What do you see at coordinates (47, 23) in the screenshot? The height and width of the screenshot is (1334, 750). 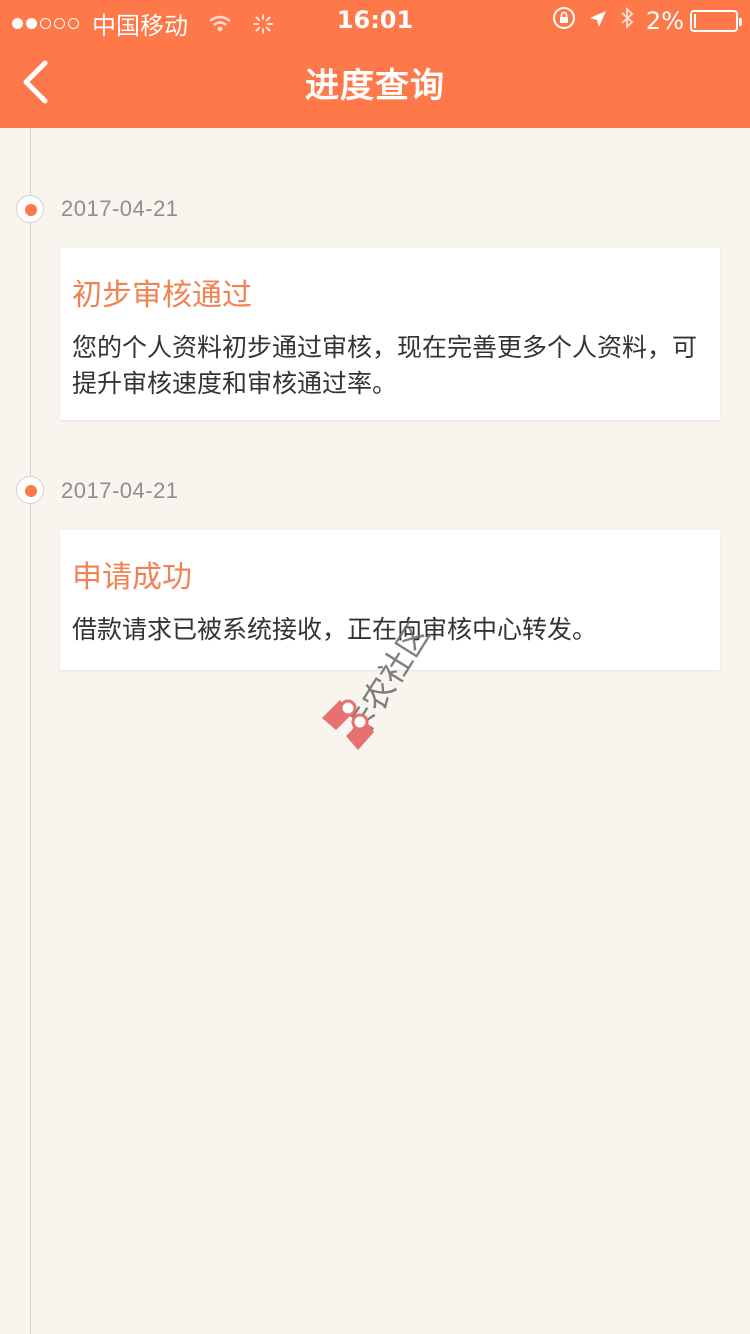 I see `signal-strength-icon` at bounding box center [47, 23].